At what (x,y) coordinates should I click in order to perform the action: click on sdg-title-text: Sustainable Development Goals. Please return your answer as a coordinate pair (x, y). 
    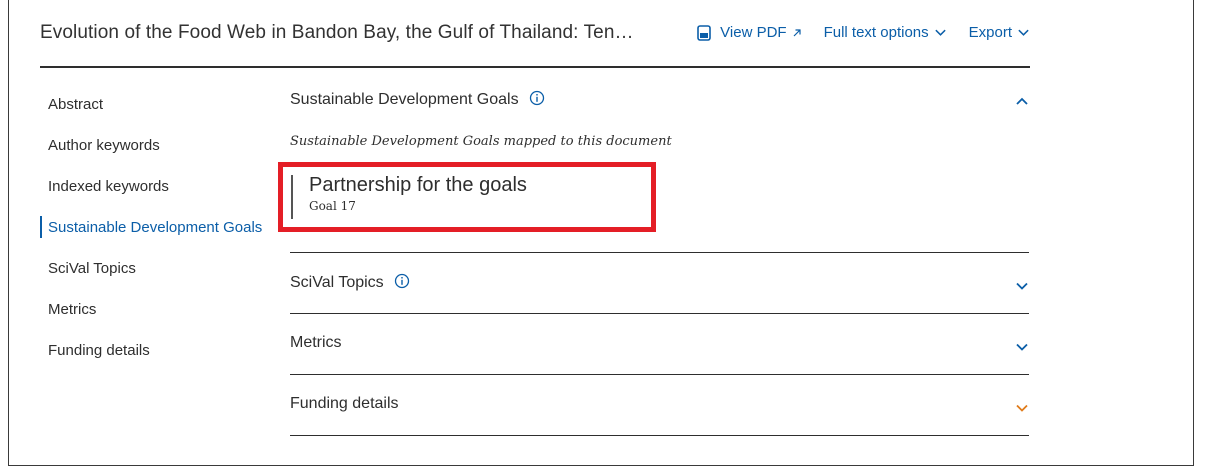
    Looking at the image, I should click on (404, 99).